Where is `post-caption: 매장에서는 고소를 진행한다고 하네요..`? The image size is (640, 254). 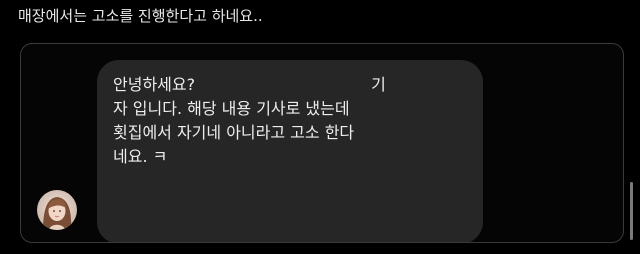 post-caption: 매장에서는 고소를 진행한다고 하네요.. is located at coordinates (140, 16).